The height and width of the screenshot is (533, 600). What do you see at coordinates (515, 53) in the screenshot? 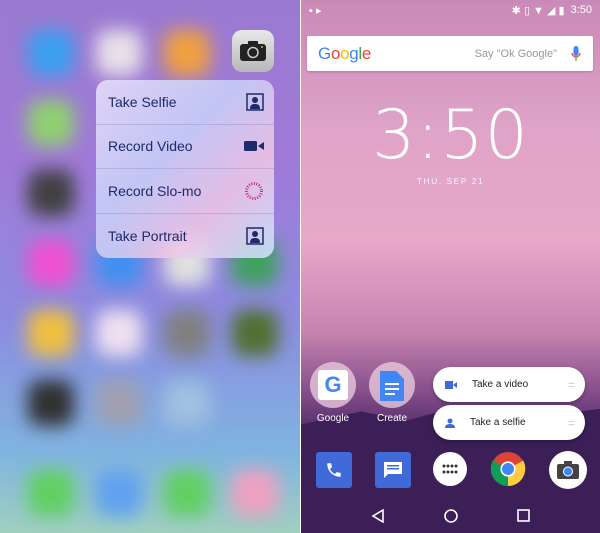
I see `search-hint: Say "Ok Google"` at bounding box center [515, 53].